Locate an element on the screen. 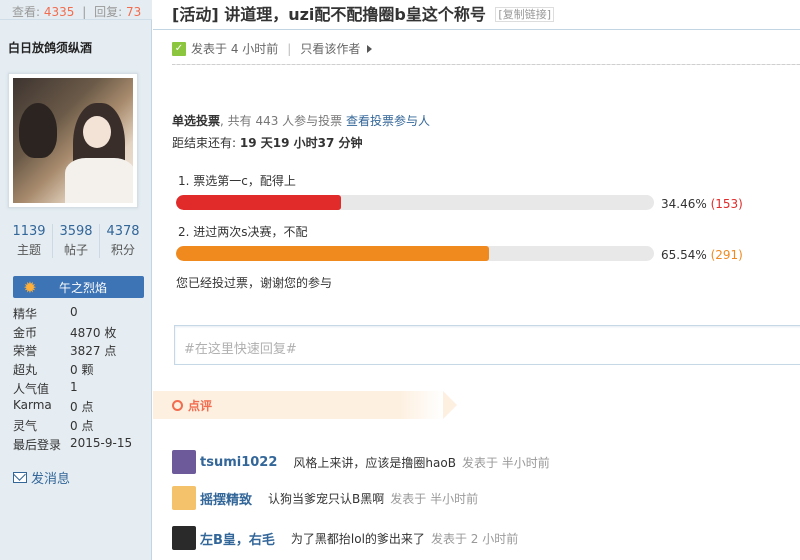  commenter-name: 摇摆精致 is located at coordinates (226, 498).